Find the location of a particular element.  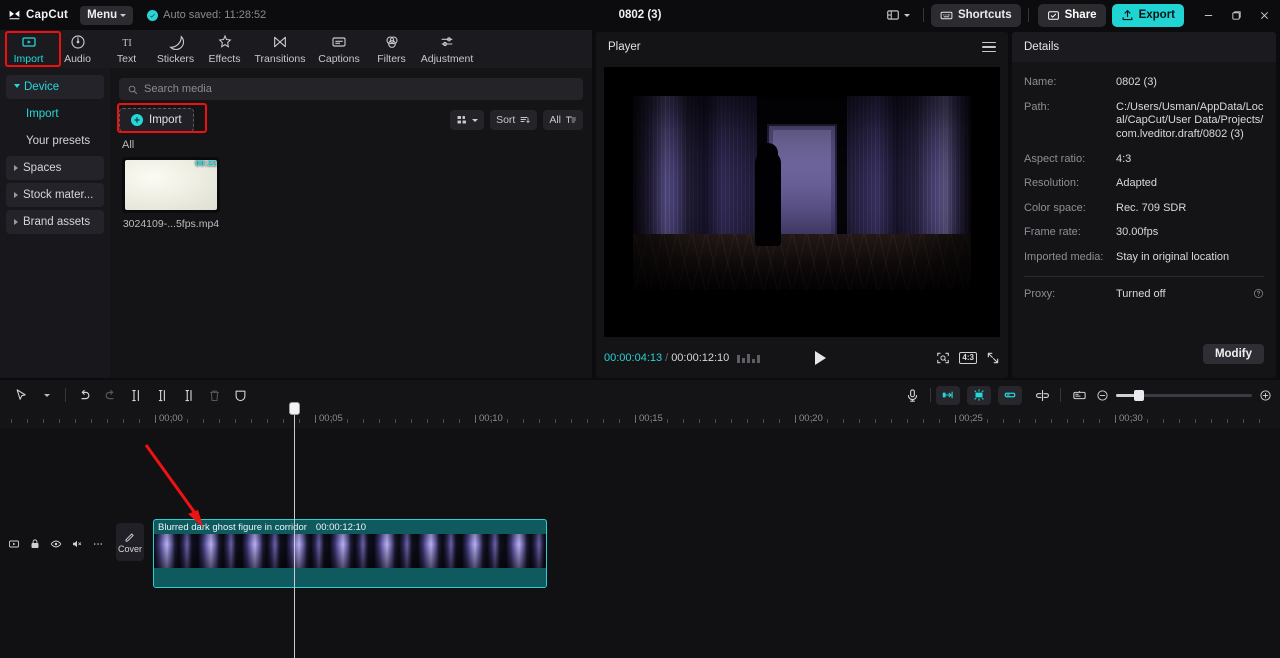

capcut-logo-icon is located at coordinates (14, 14).